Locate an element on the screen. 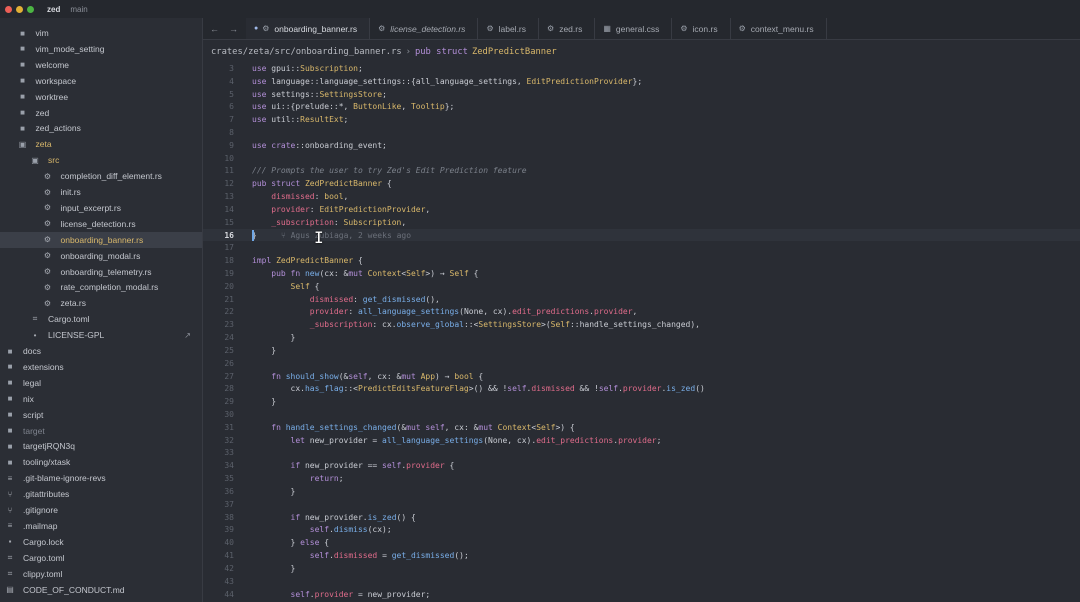 This screenshot has width=1080, height=602. code-line: 7 use util::ResultExt; is located at coordinates (641, 119).